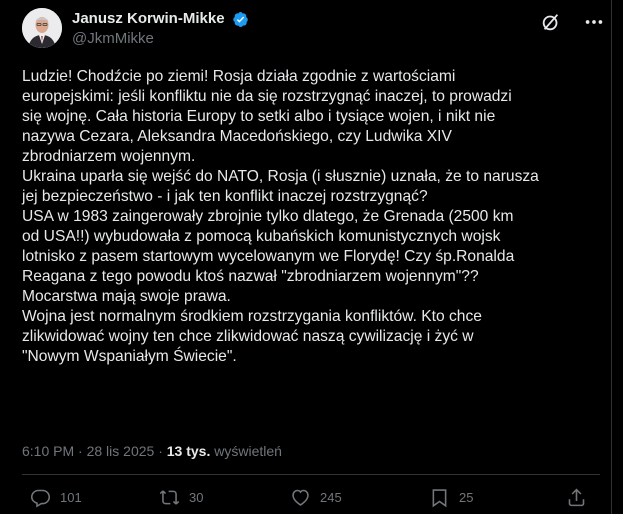 This screenshot has height=514, width=623. Describe the element at coordinates (439, 497) in the screenshot. I see `bookmark-icon` at that location.